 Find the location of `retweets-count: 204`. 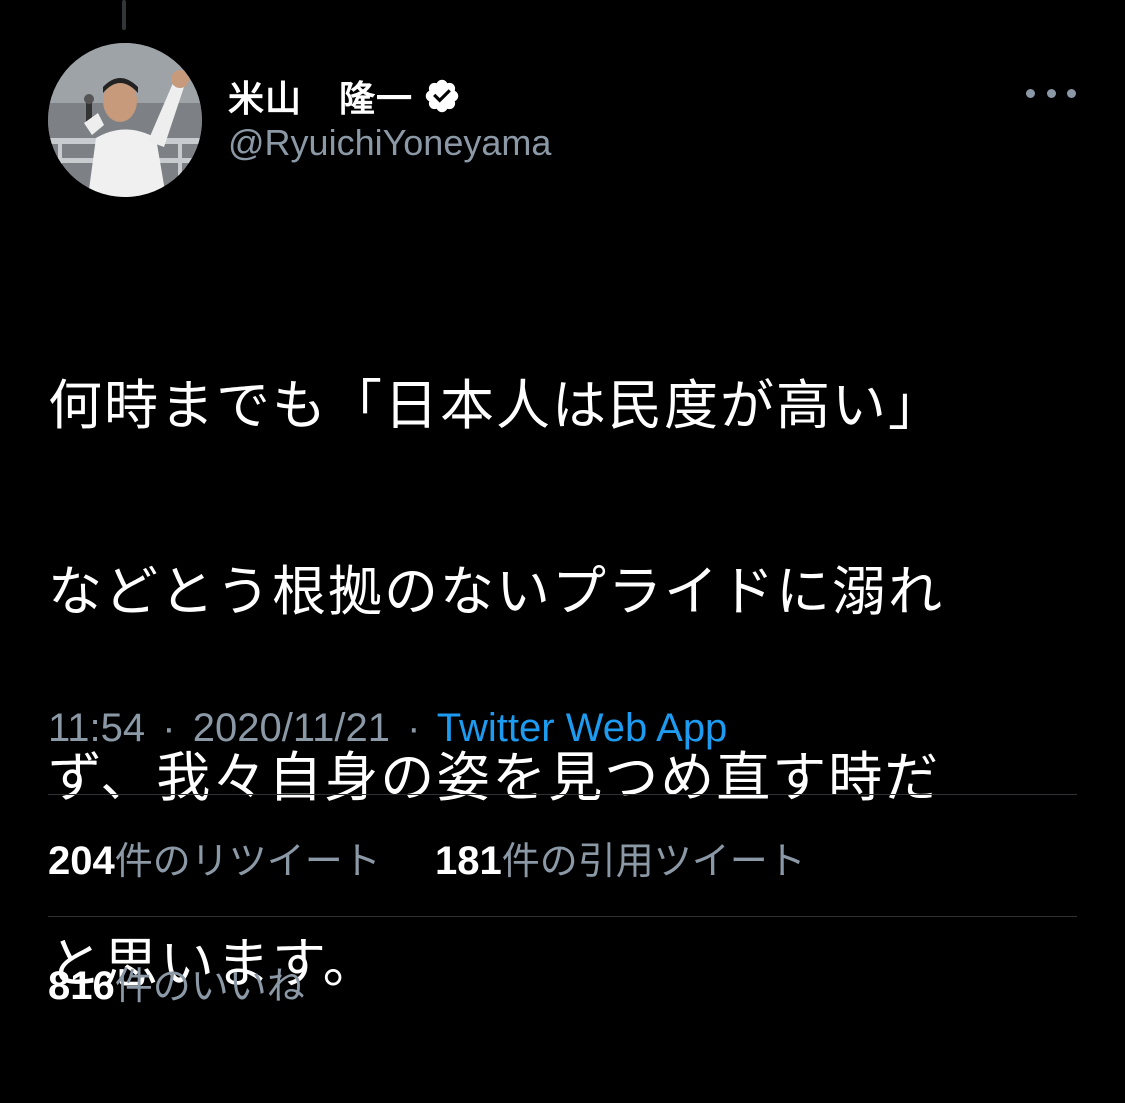

retweets-count: 204 is located at coordinates (81, 861).